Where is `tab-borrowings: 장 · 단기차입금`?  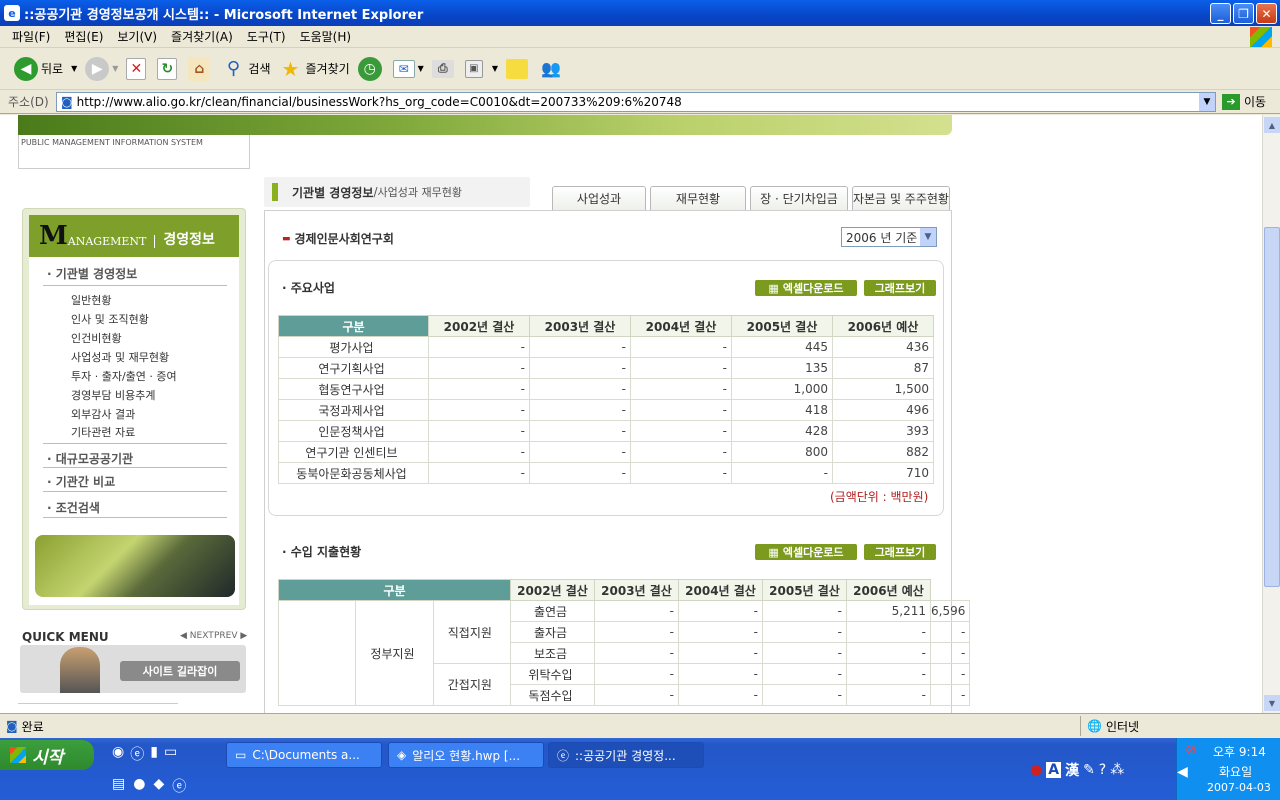 tab-borrowings: 장 · 단기차입금 is located at coordinates (799, 198).